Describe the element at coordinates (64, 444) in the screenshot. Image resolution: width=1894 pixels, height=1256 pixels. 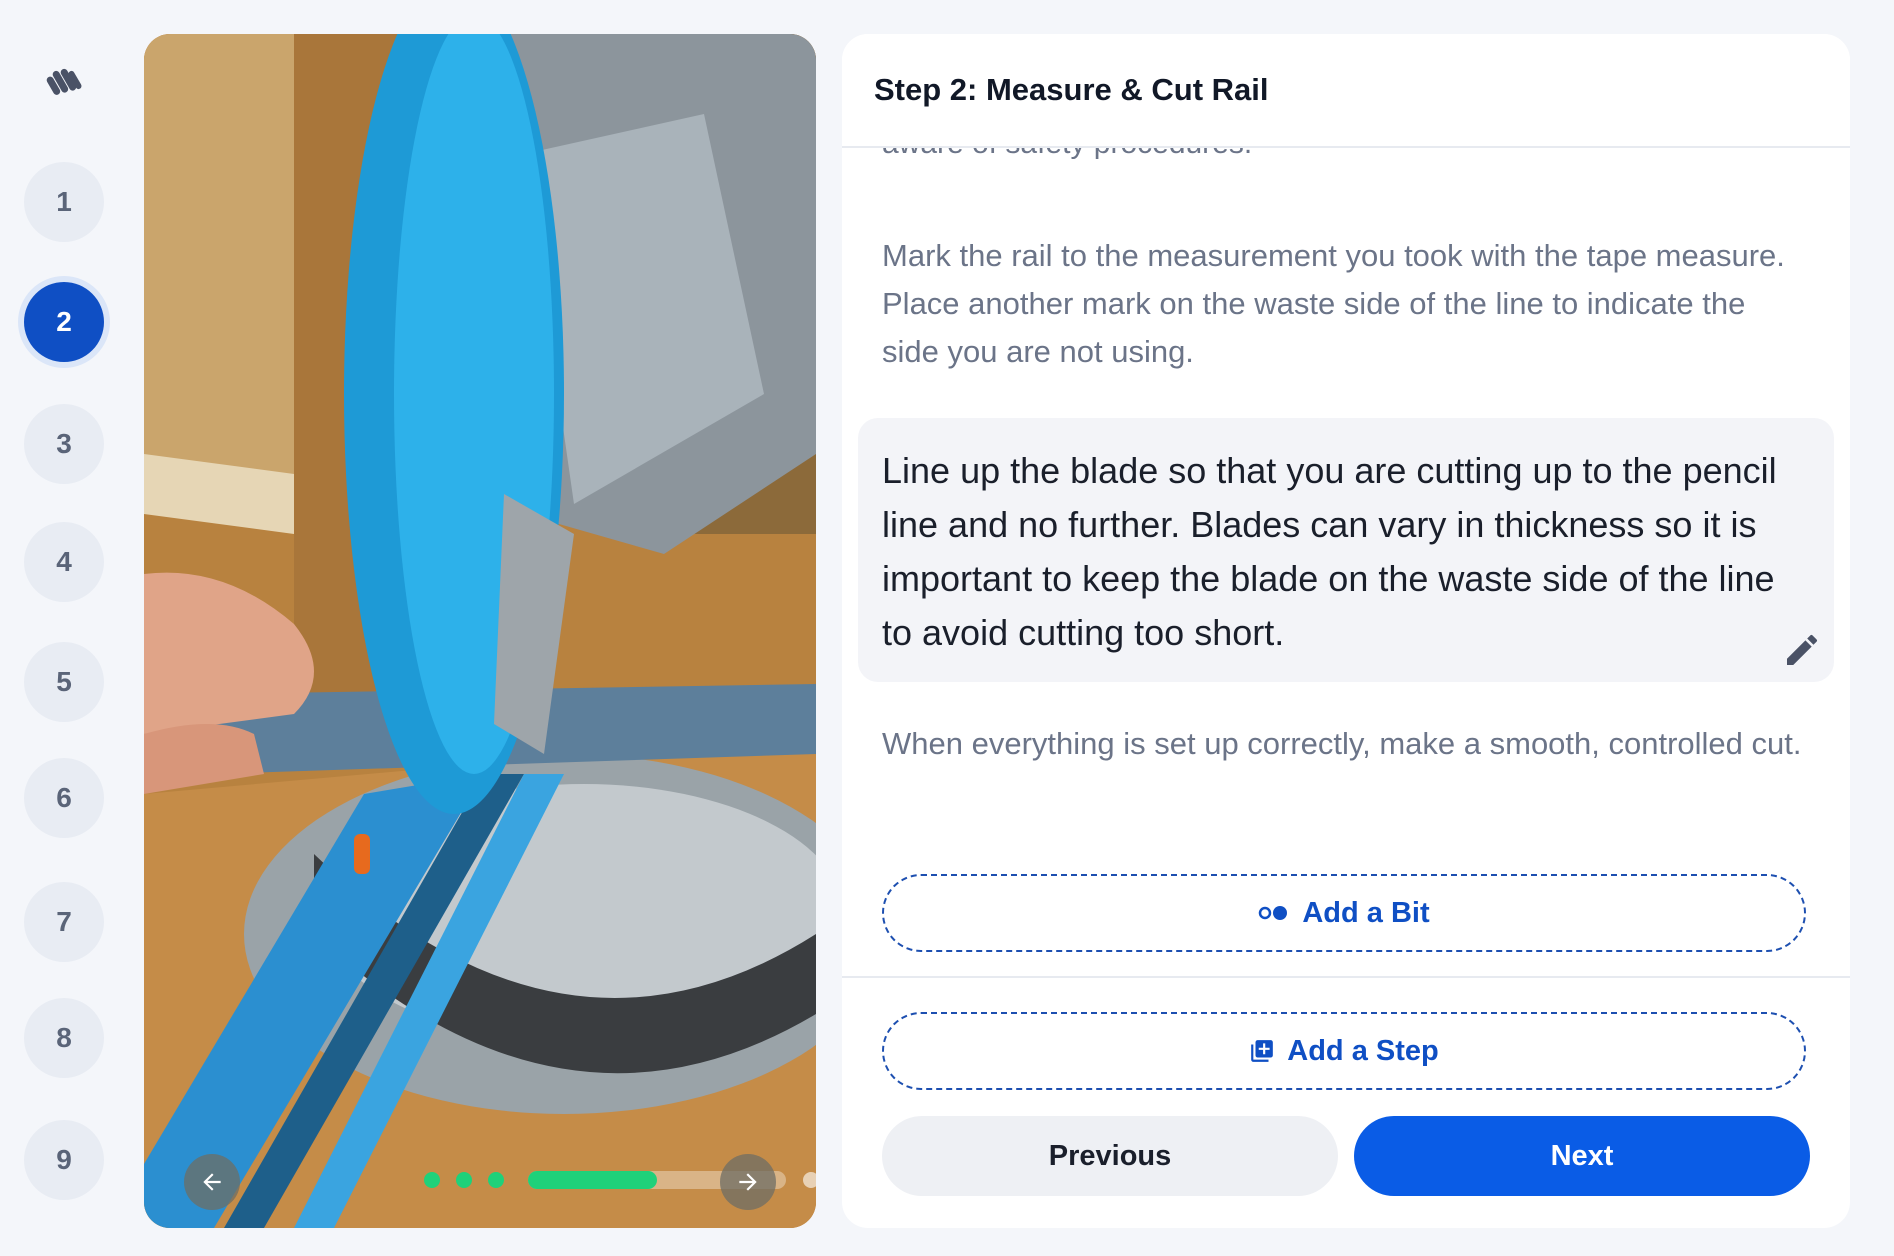
I see `step-button-3: 3` at that location.